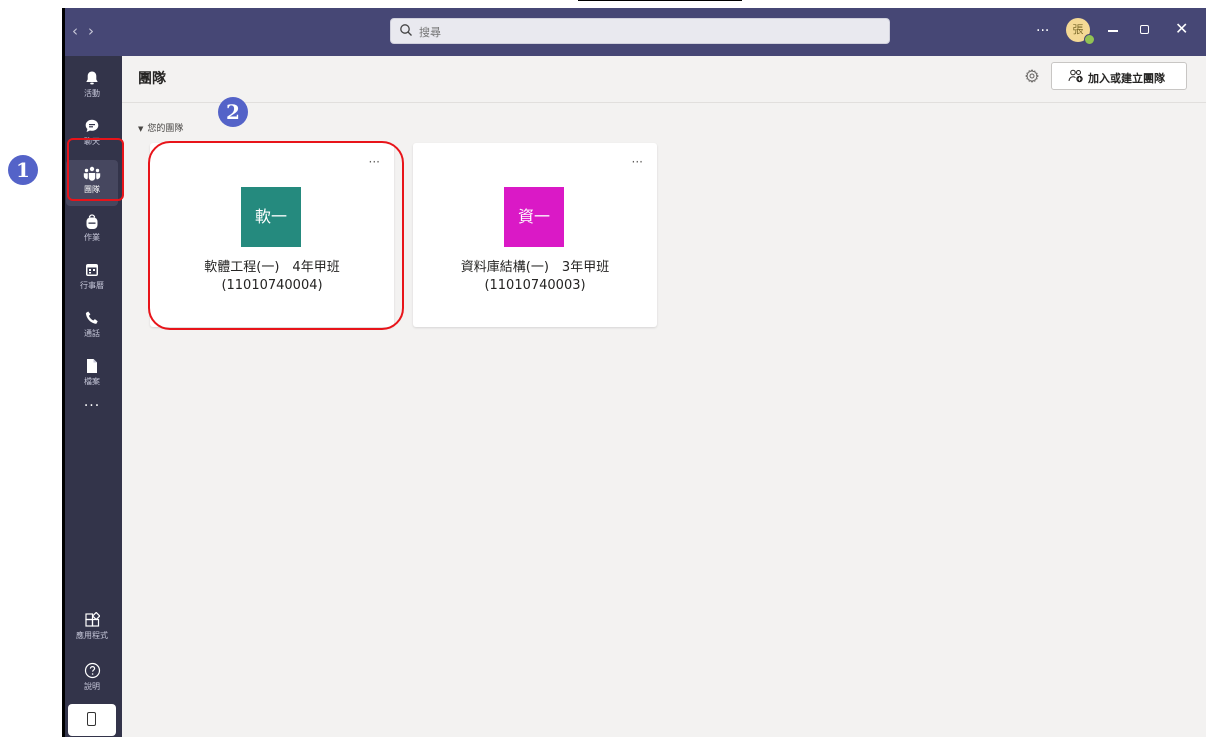 This screenshot has height=737, width=1206. I want to click on team-card: ··· 資一 資料庫結構(一) 3年甲班 (11010740003), so click(535, 235).